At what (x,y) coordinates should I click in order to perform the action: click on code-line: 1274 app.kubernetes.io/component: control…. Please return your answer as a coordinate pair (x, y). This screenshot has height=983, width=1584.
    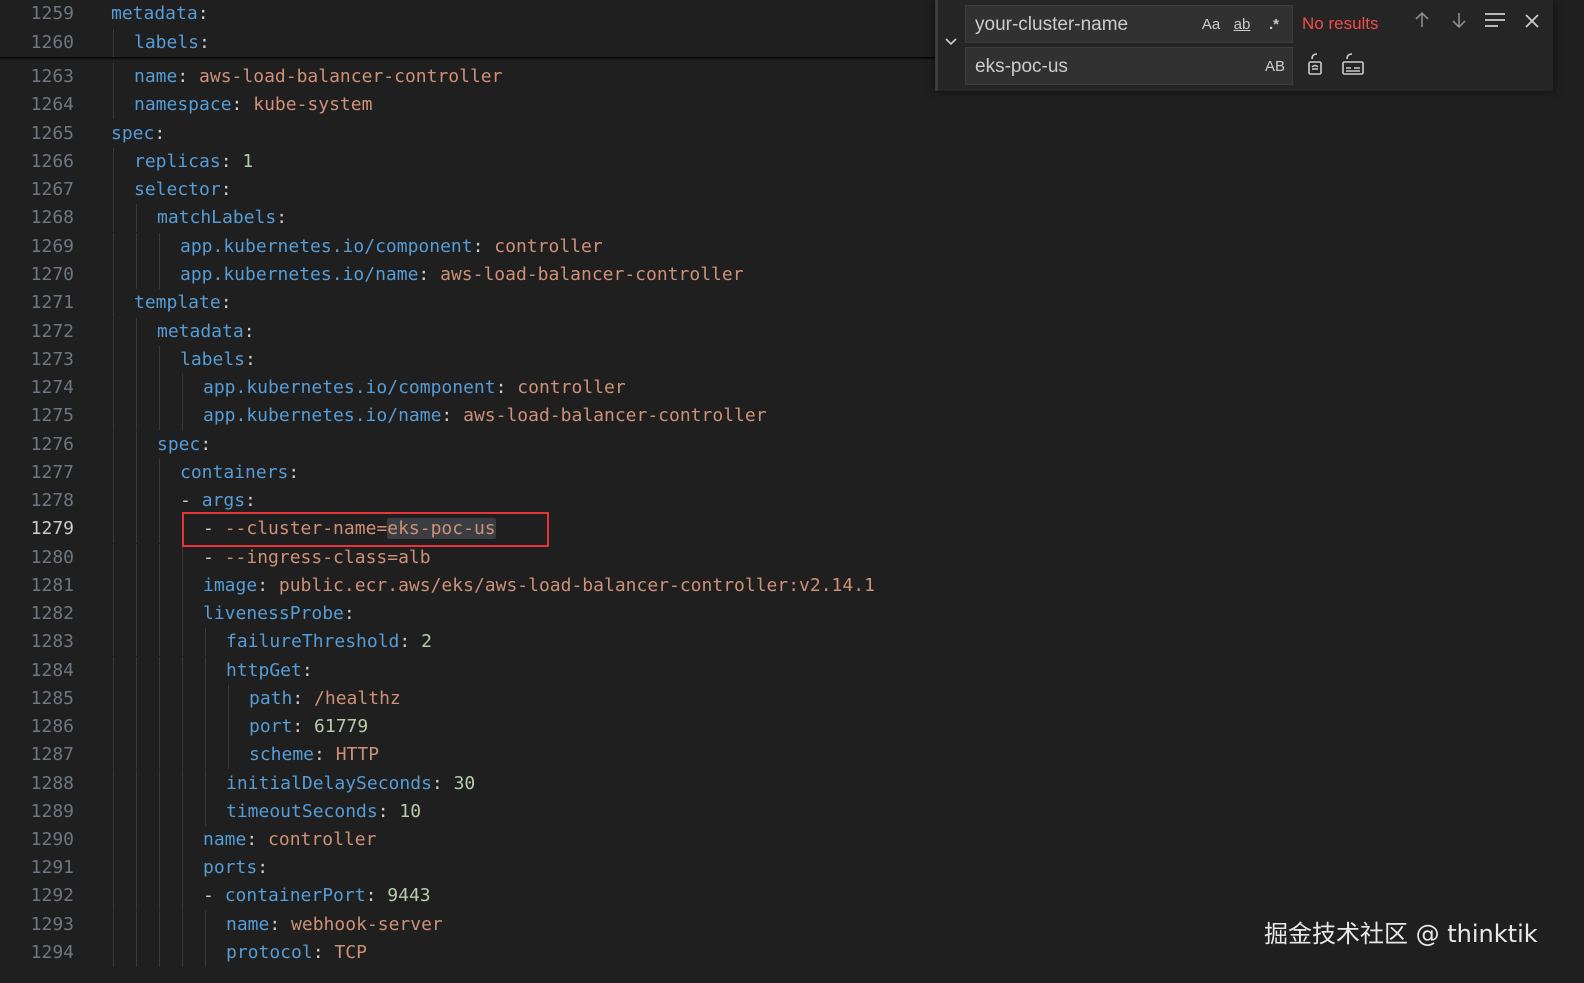
    Looking at the image, I should click on (792, 388).